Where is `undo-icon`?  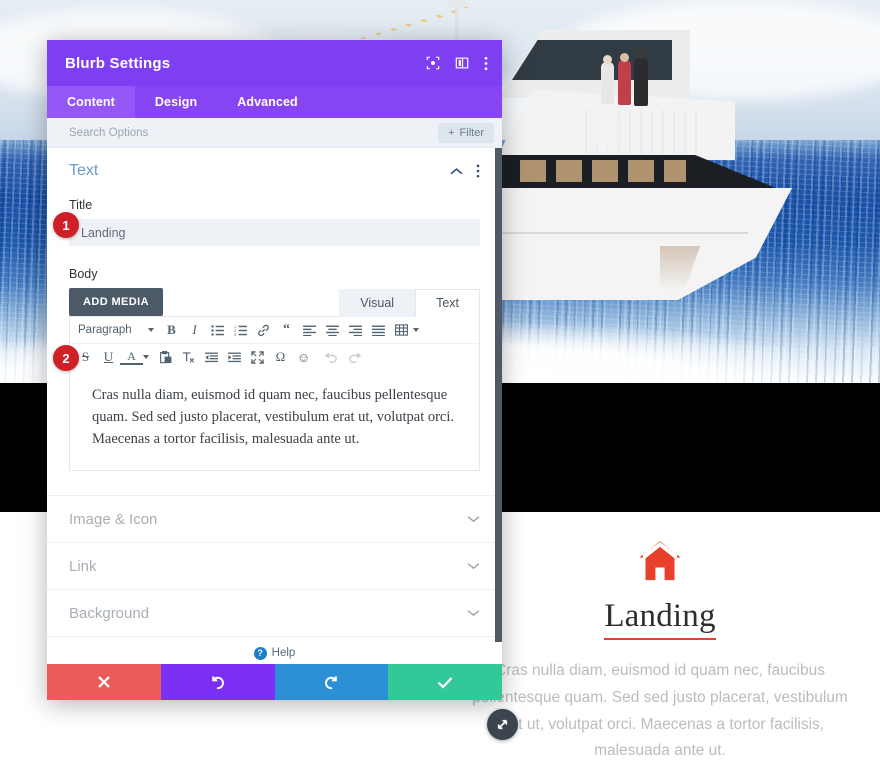 undo-icon is located at coordinates (331, 357).